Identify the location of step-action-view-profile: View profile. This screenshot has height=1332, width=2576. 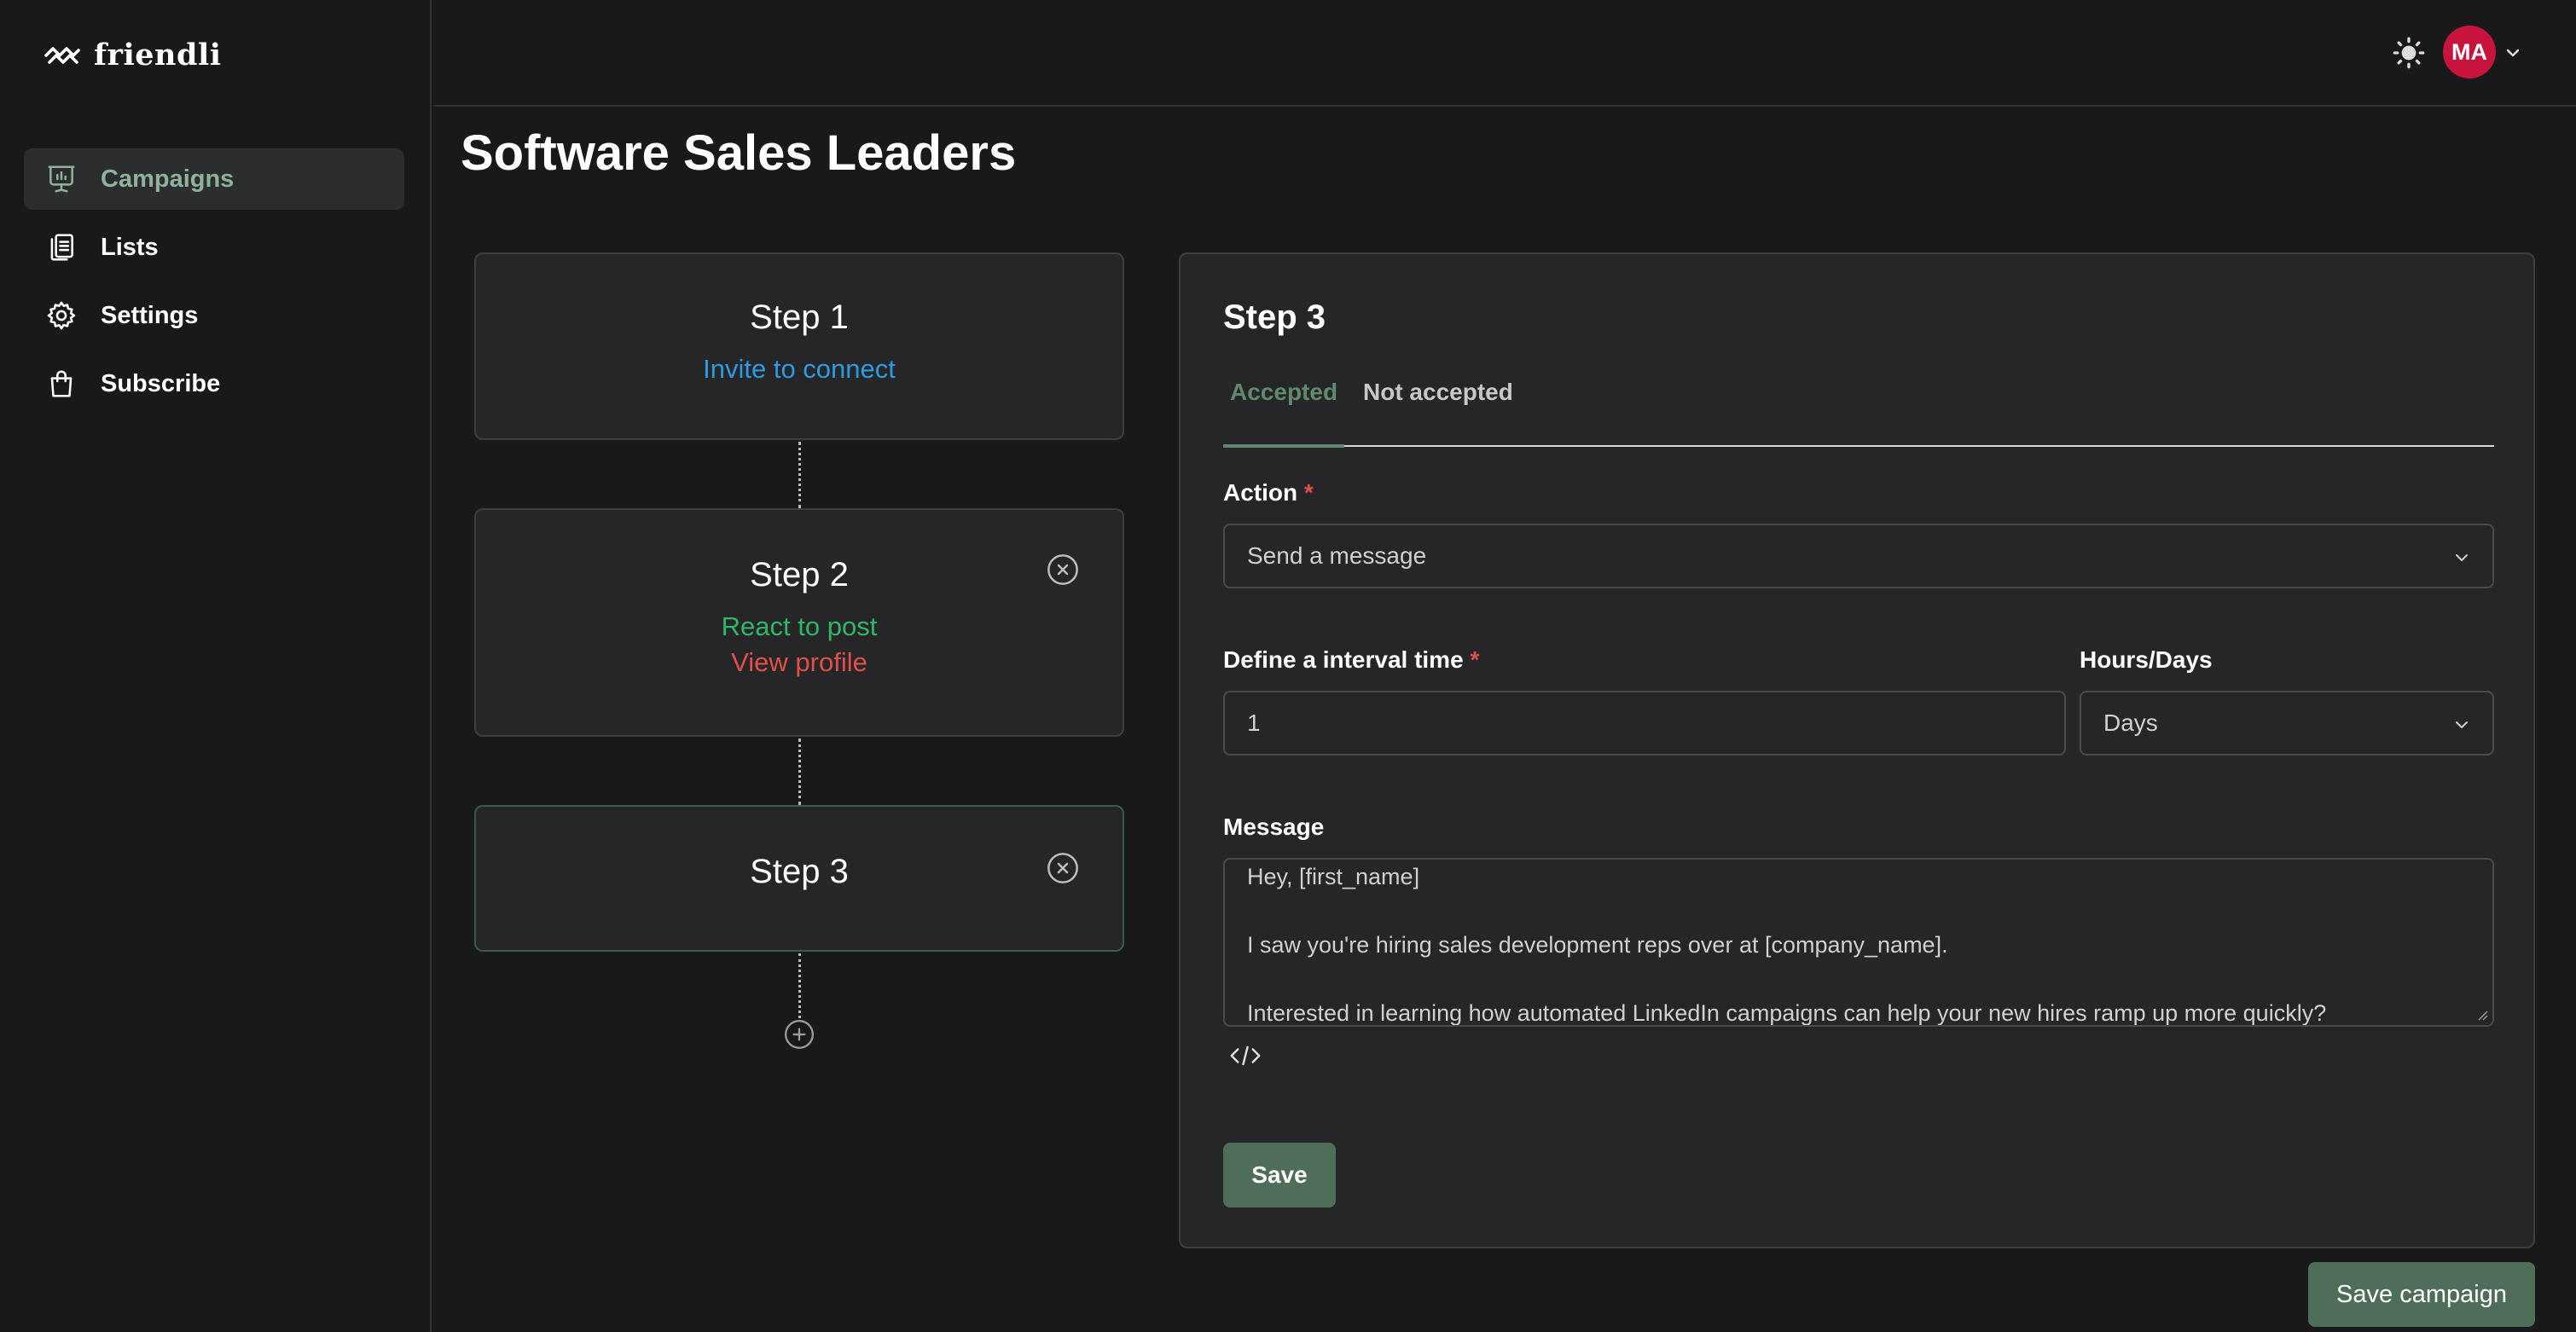
(799, 662).